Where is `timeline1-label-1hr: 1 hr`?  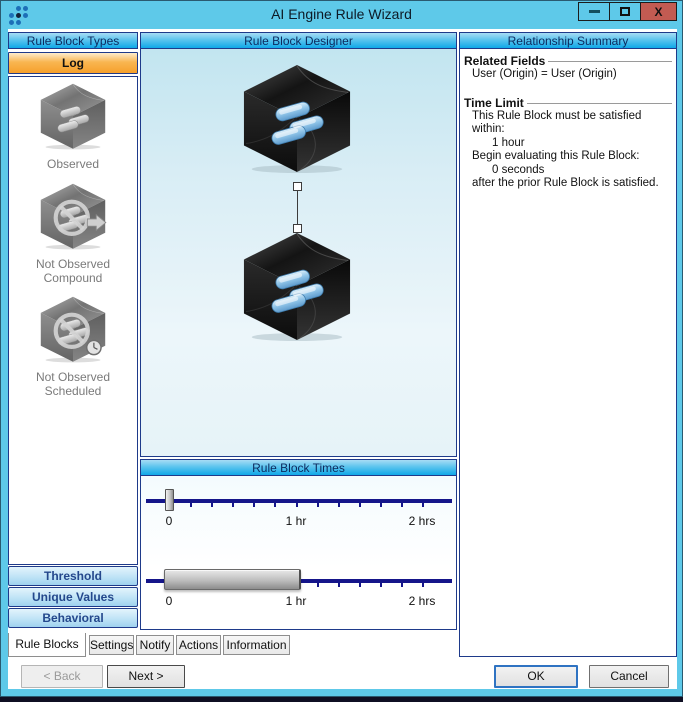 timeline1-label-1hr: 1 hr is located at coordinates (296, 521).